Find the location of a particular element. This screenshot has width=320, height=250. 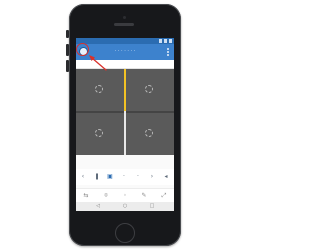

annotation-circle is located at coordinates (82, 49).